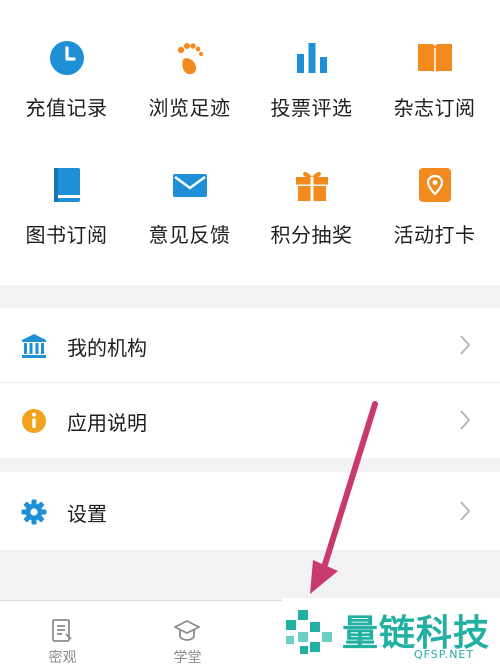 This screenshot has width=500, height=667. I want to click on tab-miguan: 密观, so click(62, 634).